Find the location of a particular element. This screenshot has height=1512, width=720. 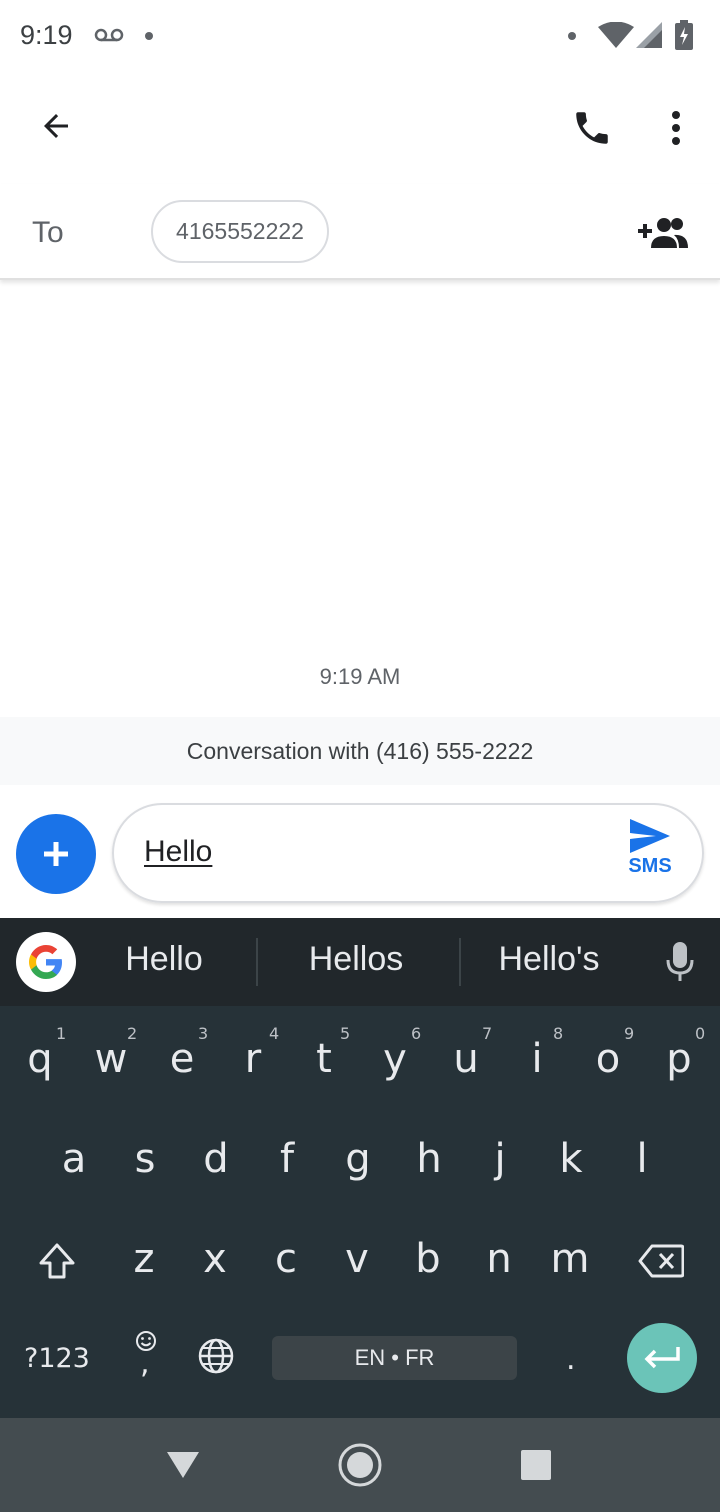

enter-key is located at coordinates (662, 1358).